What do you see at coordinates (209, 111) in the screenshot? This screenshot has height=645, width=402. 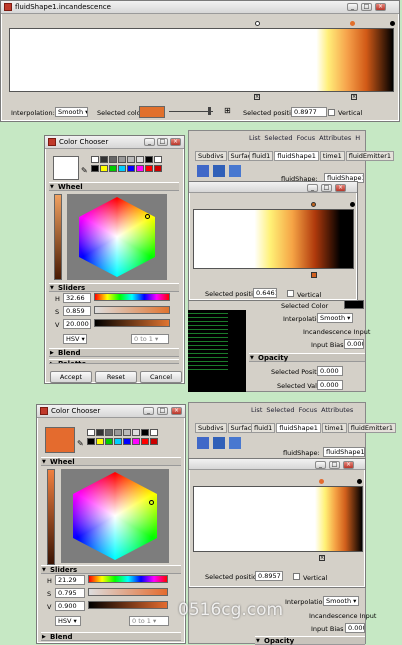 I see `color-slider-handle` at bounding box center [209, 111].